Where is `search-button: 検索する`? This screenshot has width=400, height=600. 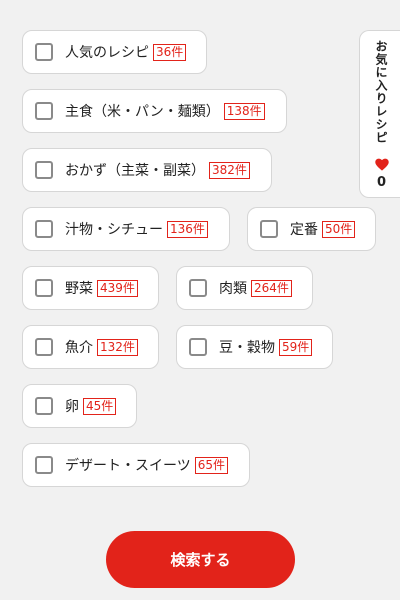
search-button: 検索する is located at coordinates (200, 559).